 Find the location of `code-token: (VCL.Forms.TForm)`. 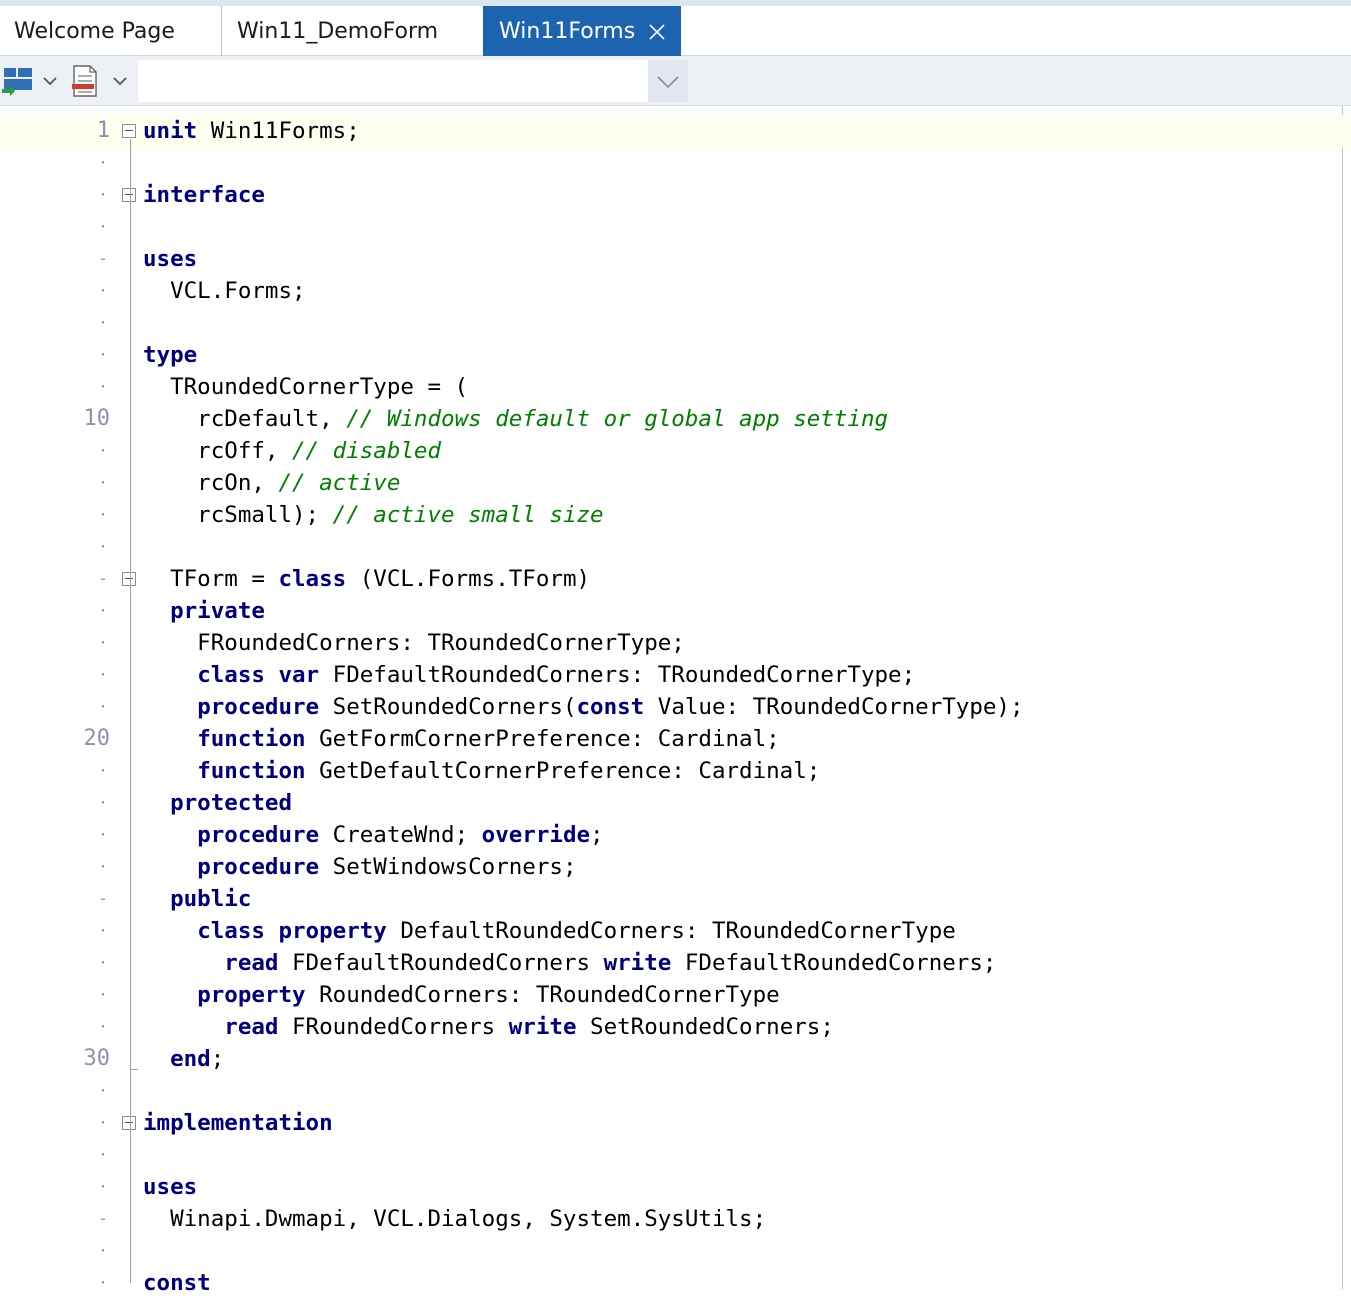

code-token: (VCL.Forms.TForm) is located at coordinates (468, 579).